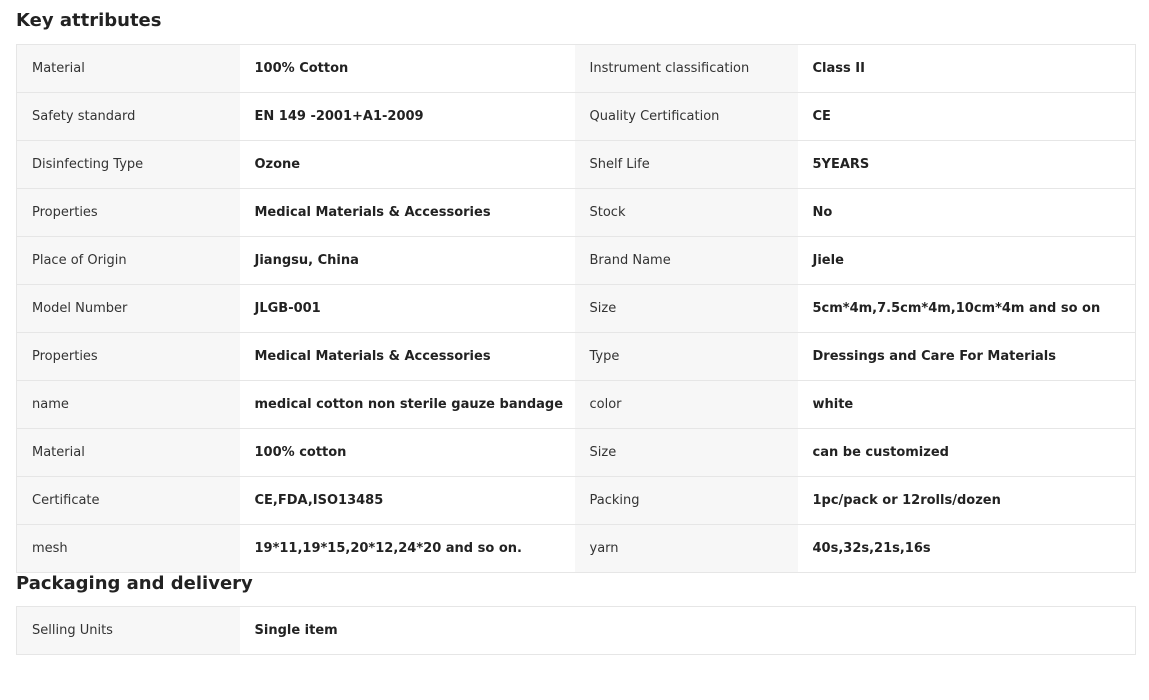 The image size is (1149, 700). I want to click on attribute-label: Certificate, so click(128, 500).